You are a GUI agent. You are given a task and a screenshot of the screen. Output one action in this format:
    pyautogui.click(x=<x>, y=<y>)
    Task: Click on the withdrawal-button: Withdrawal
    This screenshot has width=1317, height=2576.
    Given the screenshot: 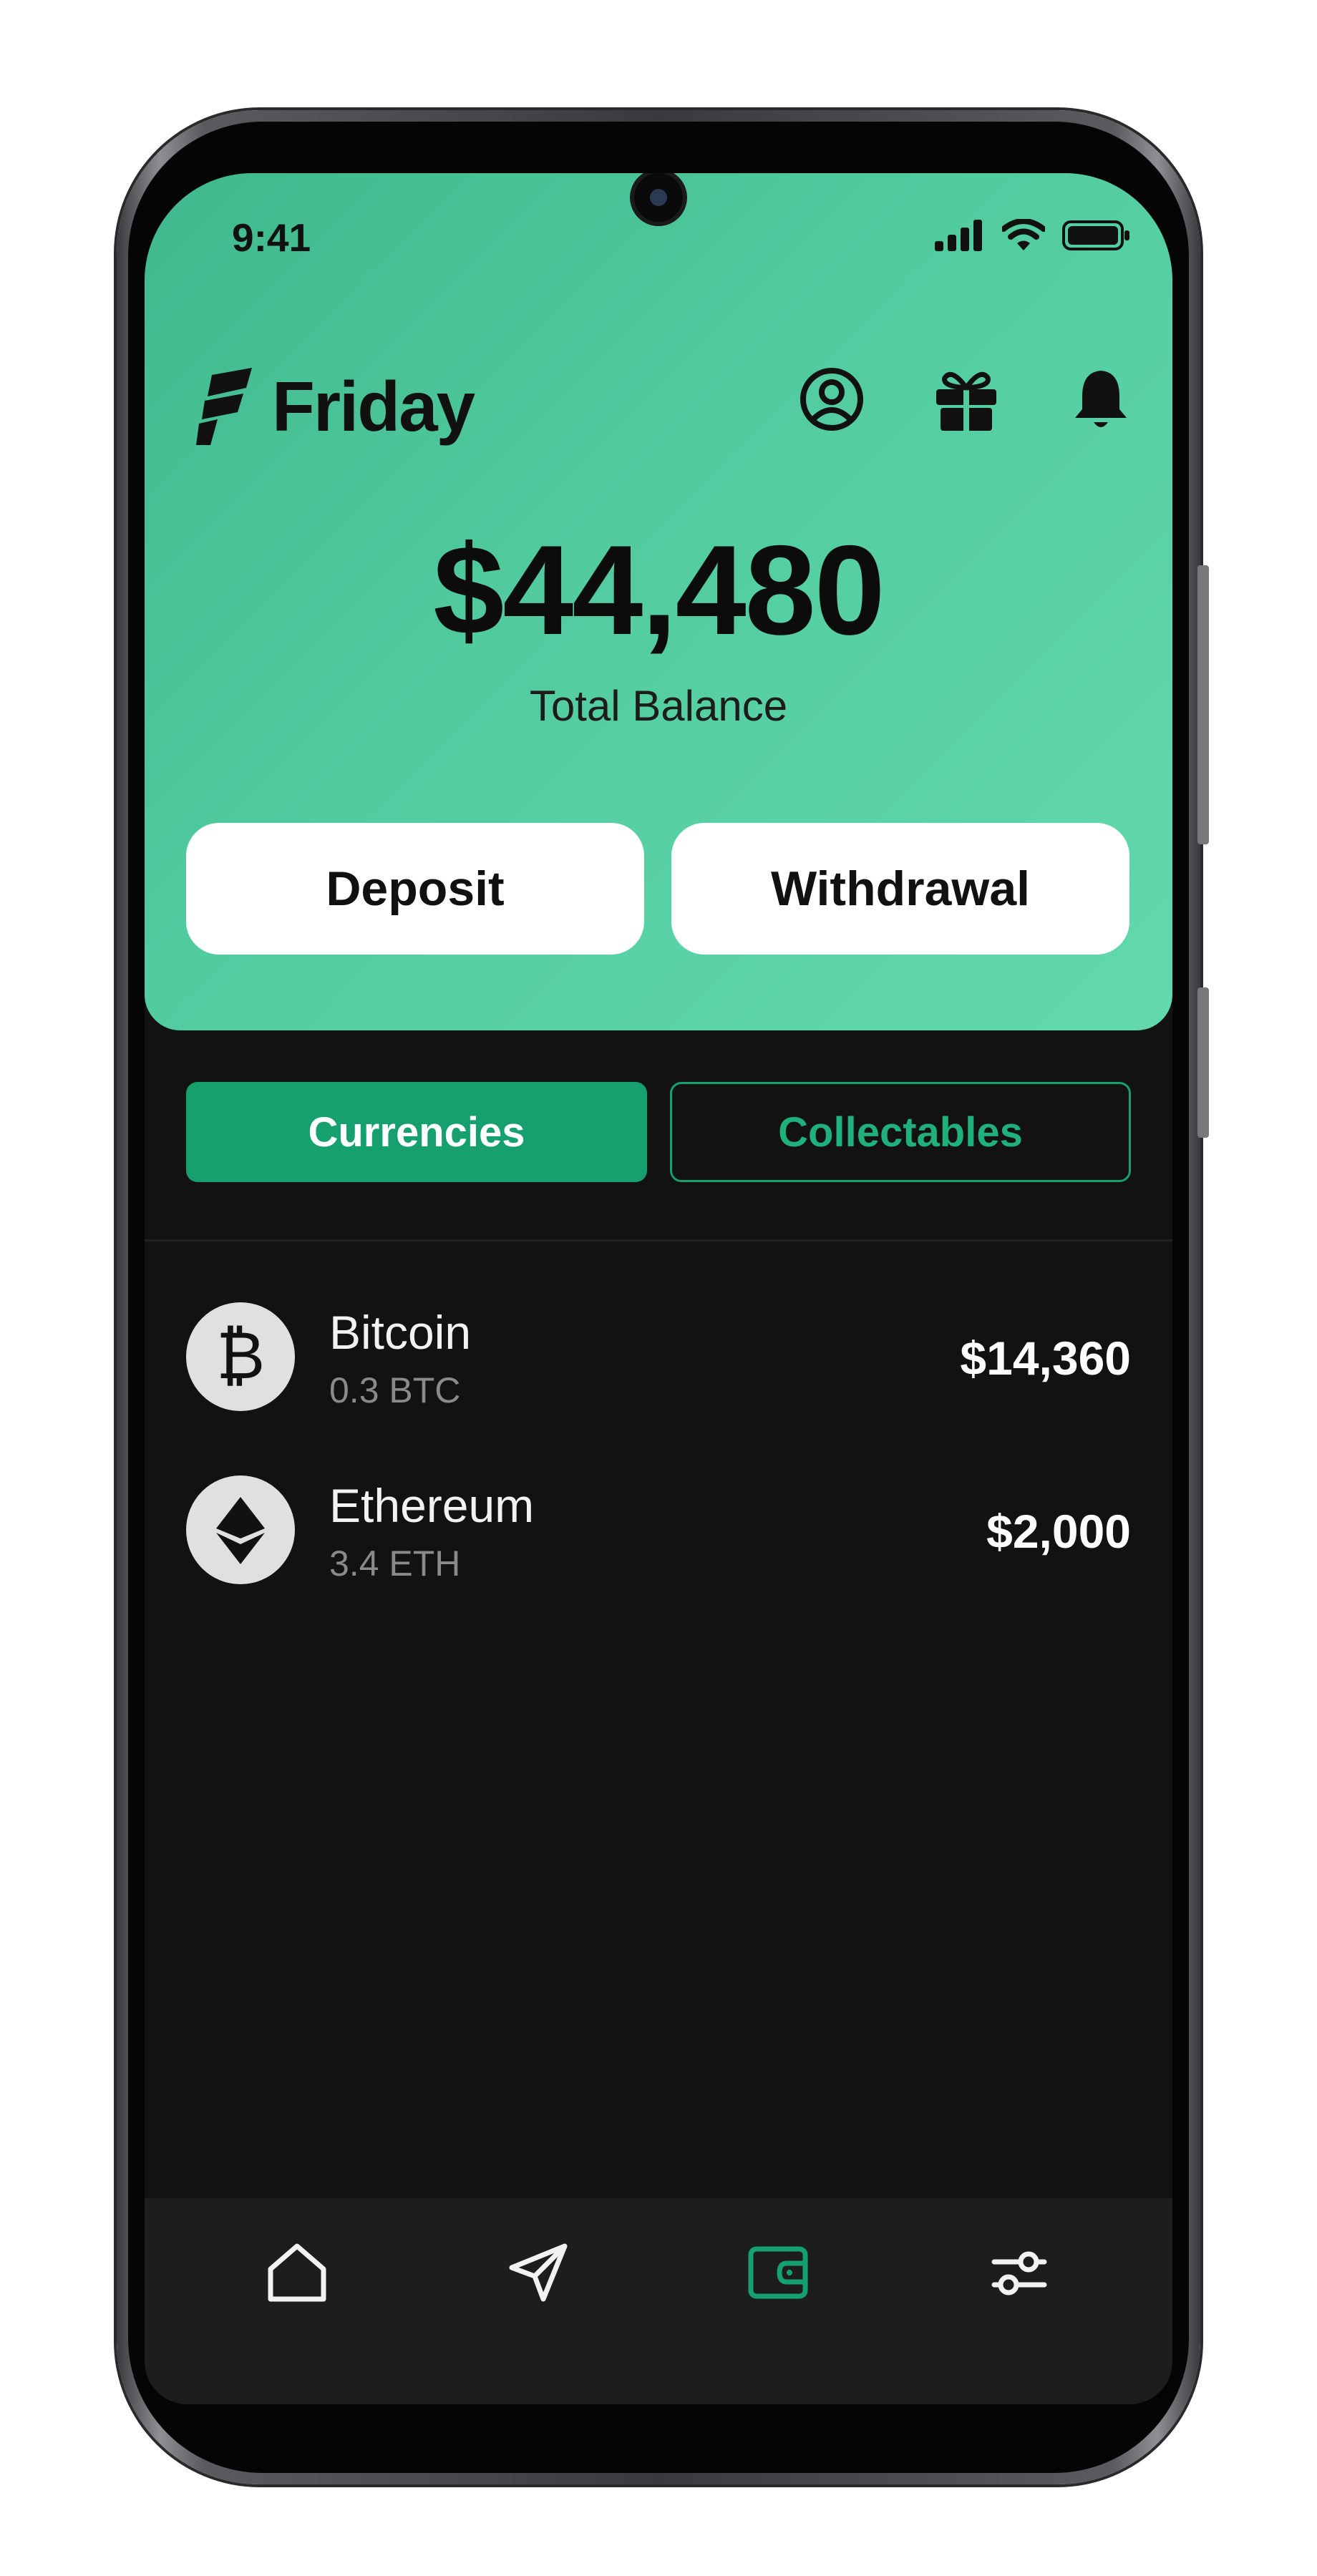 What is the action you would take?
    pyautogui.click(x=900, y=889)
    